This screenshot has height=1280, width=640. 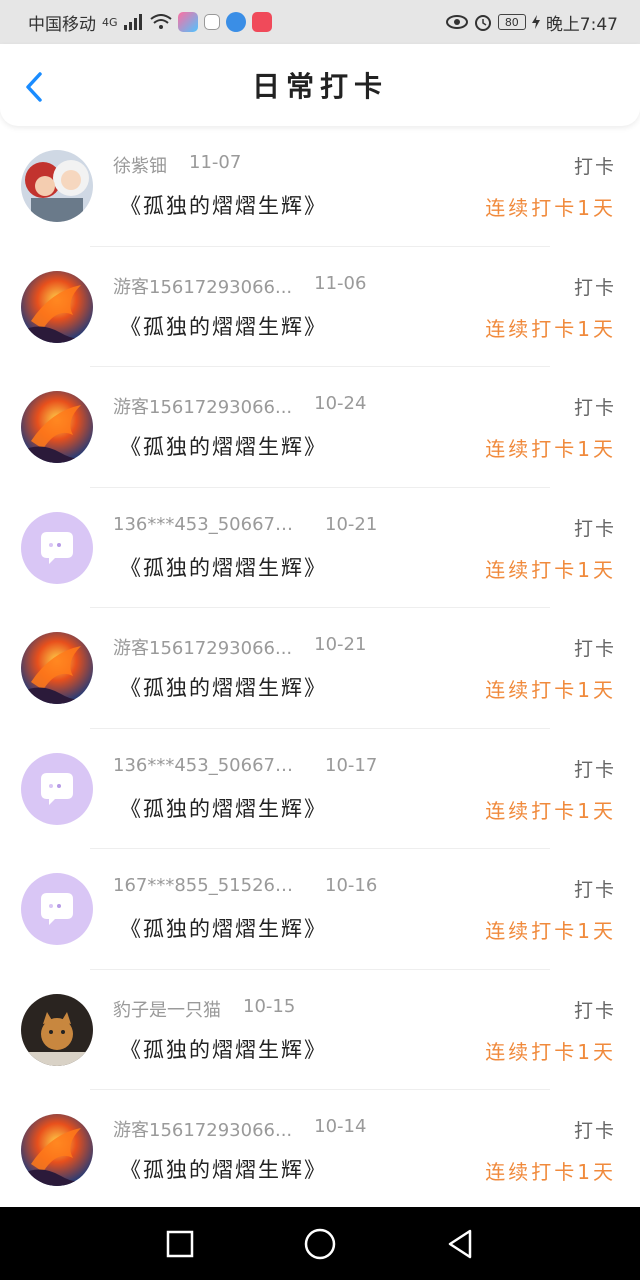 I want to click on clock: 晚上7:47, so click(x=581, y=24).